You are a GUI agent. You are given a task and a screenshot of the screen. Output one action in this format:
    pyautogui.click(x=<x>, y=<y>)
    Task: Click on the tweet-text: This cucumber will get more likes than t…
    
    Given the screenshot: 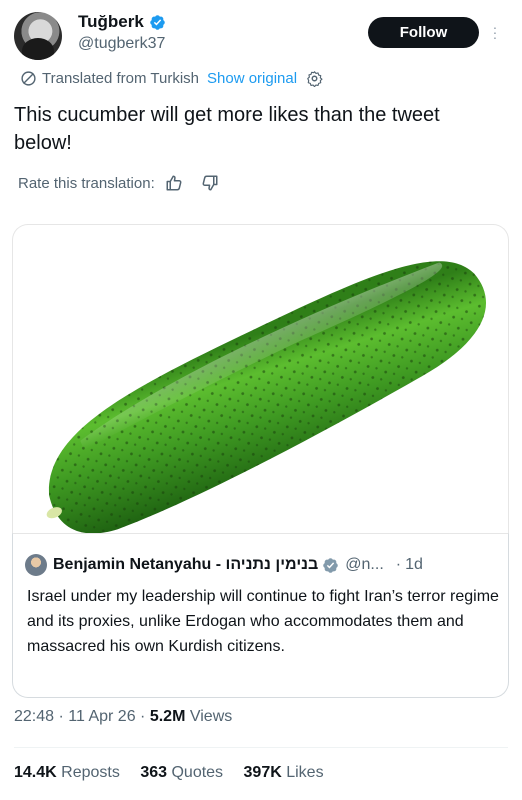 What is the action you would take?
    pyautogui.click(x=227, y=129)
    